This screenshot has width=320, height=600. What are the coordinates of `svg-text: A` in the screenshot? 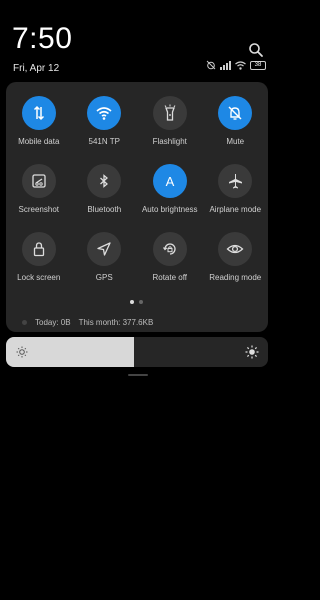 It's located at (169, 181).